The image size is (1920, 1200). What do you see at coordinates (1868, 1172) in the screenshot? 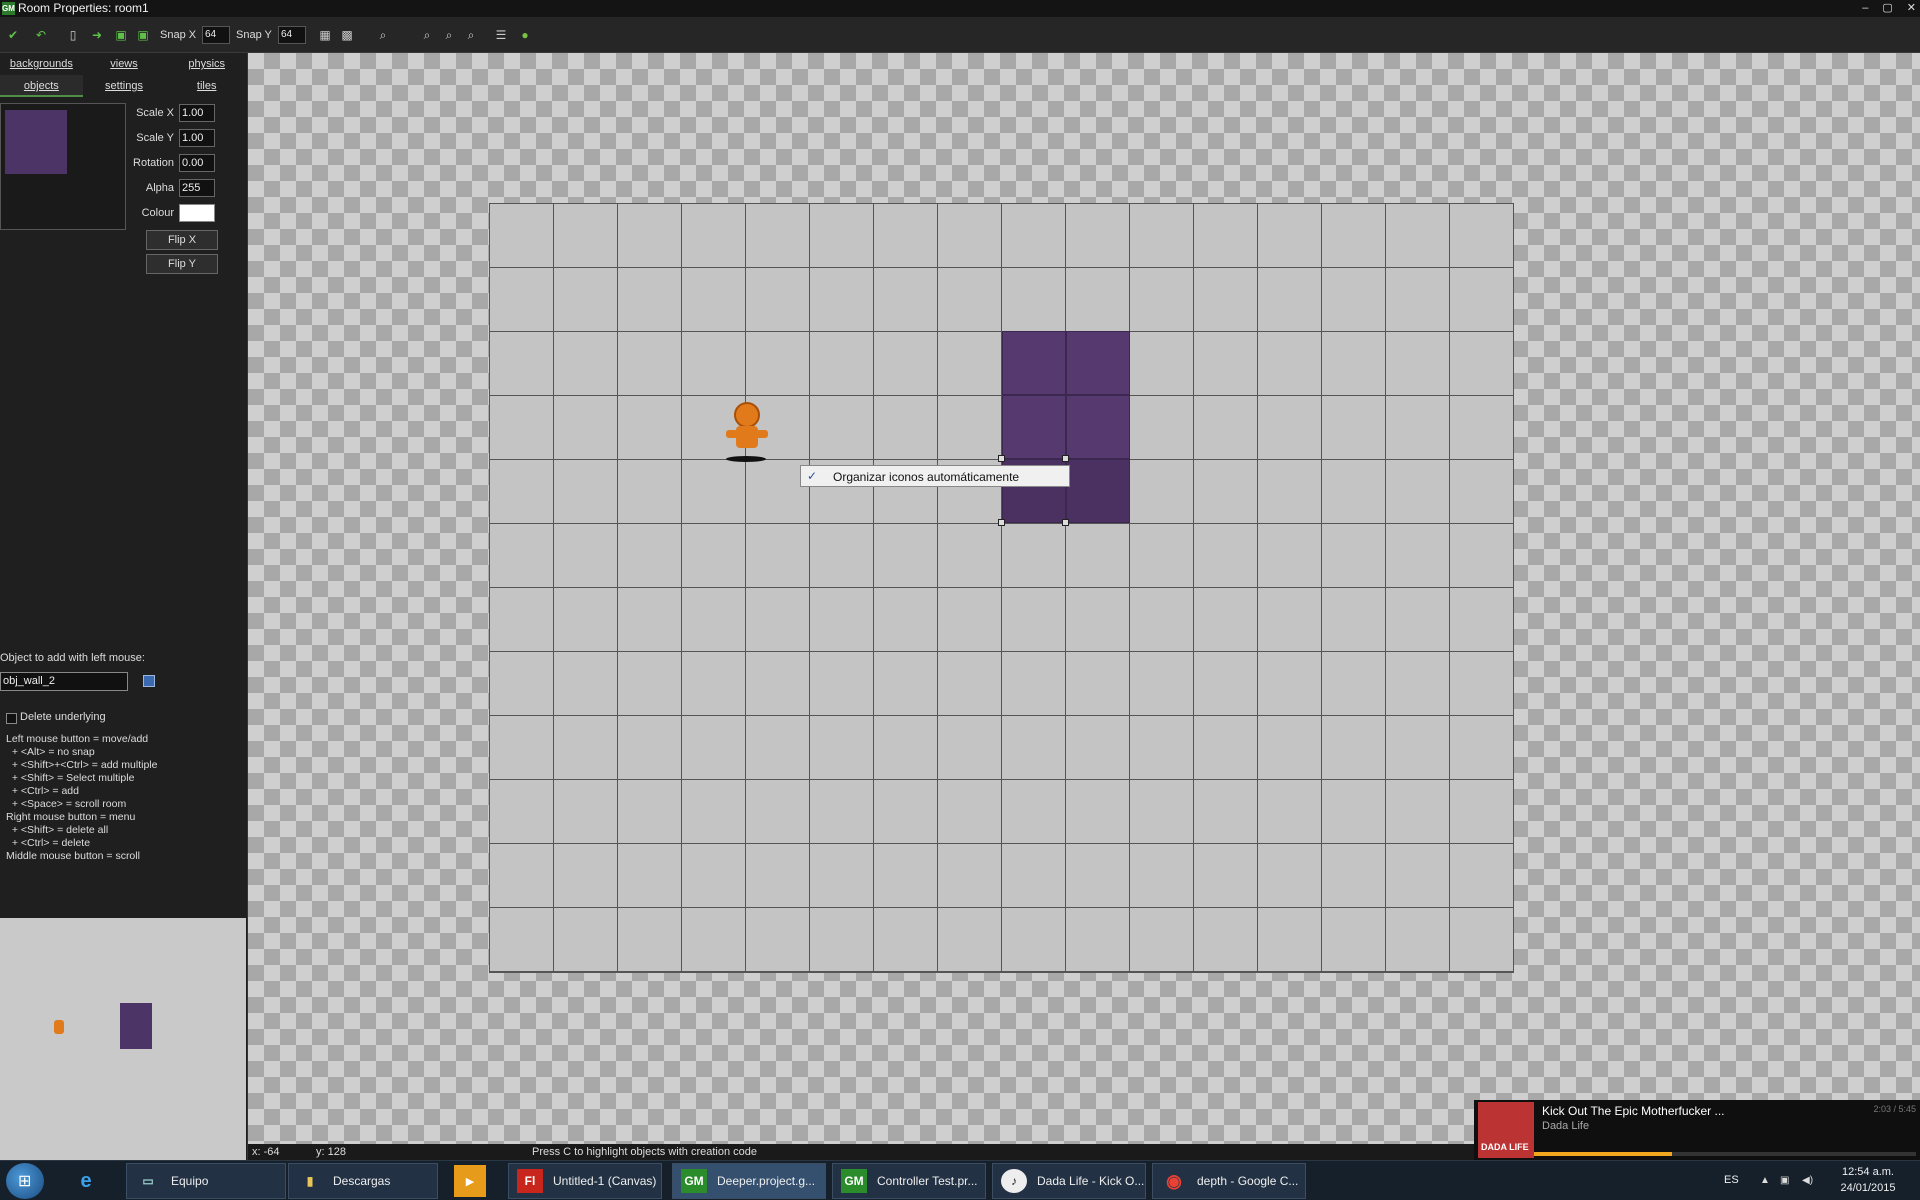
I see `clock-time: 12:54 a.m.` at bounding box center [1868, 1172].